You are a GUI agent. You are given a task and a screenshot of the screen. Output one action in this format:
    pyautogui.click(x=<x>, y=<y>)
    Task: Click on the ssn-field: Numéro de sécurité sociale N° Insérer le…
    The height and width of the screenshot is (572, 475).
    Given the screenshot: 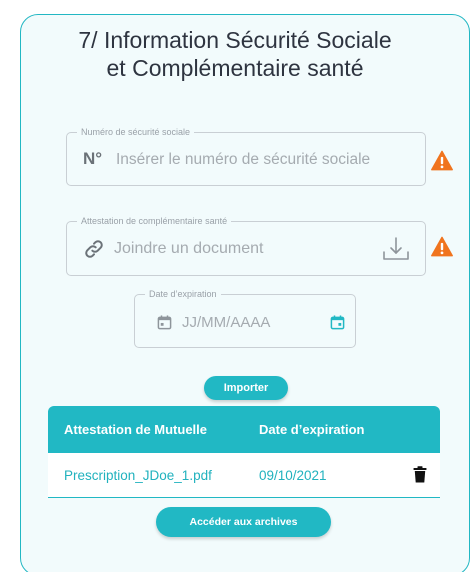 What is the action you would take?
    pyautogui.click(x=246, y=156)
    